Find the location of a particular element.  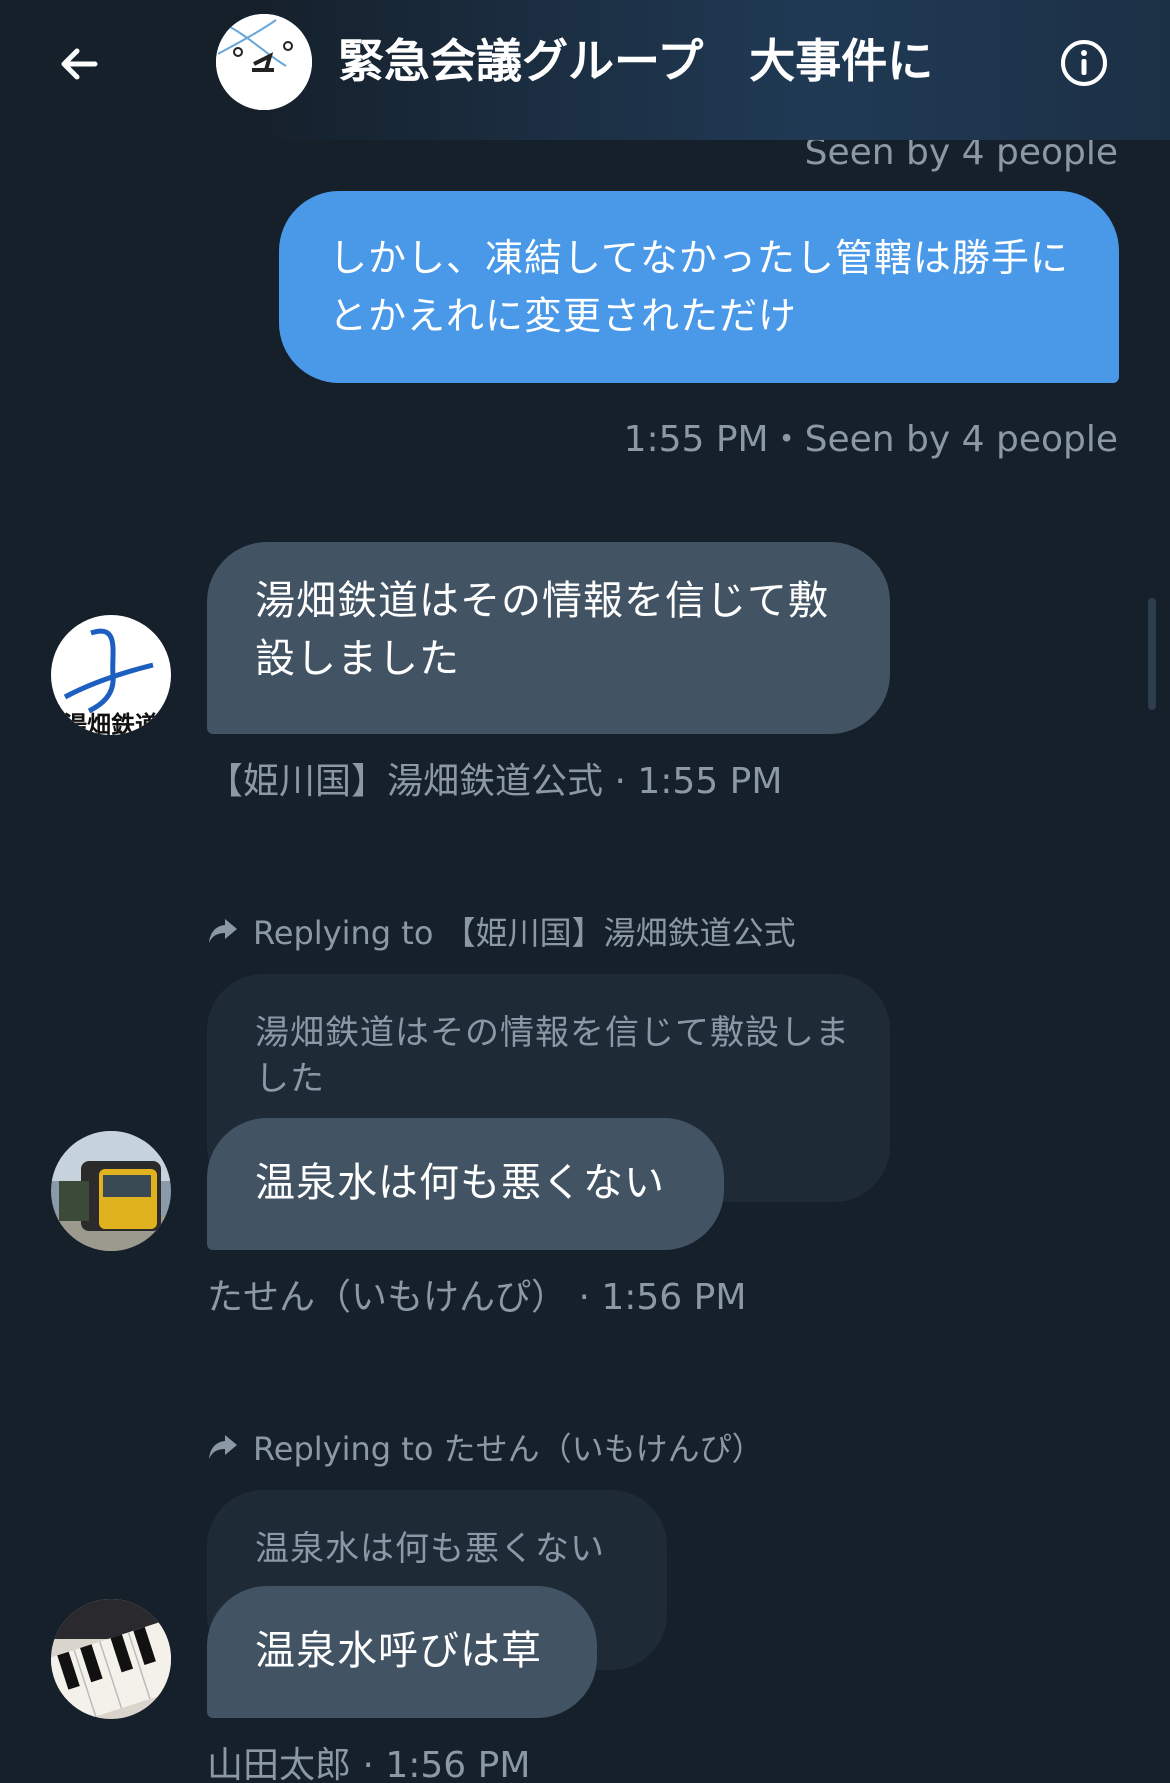

conversation-title: 緊急会議グループ 大事件に is located at coordinates (636, 61).